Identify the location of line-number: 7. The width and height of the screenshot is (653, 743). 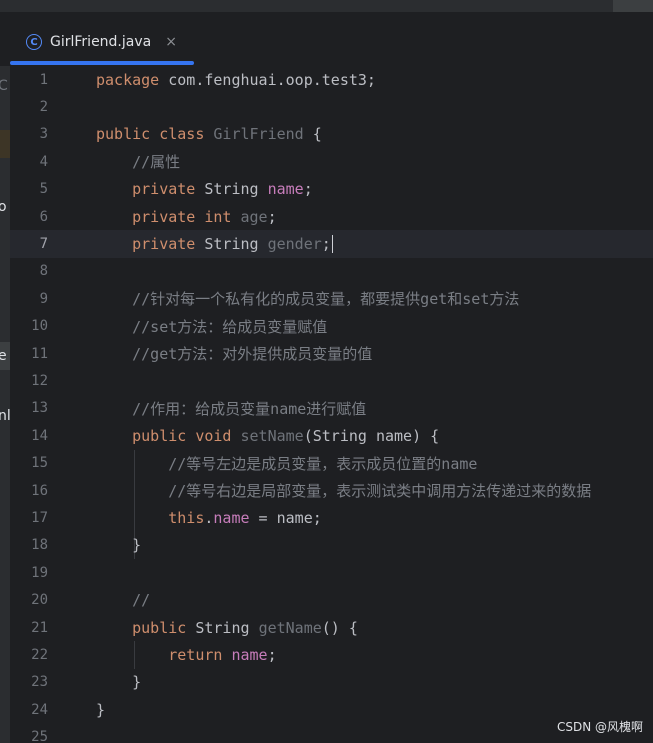
(43, 244).